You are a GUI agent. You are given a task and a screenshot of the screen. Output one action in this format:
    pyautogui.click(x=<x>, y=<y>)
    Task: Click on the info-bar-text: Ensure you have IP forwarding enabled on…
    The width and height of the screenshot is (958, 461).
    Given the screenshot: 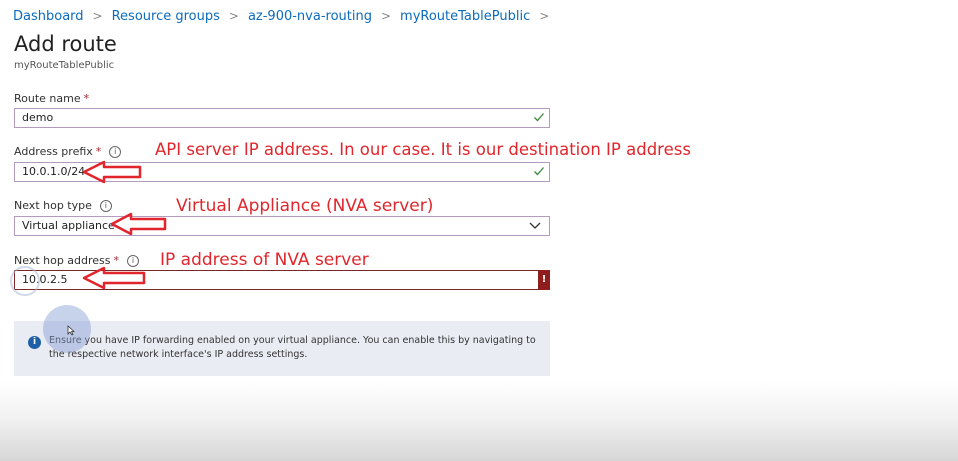 What is the action you would take?
    pyautogui.click(x=292, y=347)
    